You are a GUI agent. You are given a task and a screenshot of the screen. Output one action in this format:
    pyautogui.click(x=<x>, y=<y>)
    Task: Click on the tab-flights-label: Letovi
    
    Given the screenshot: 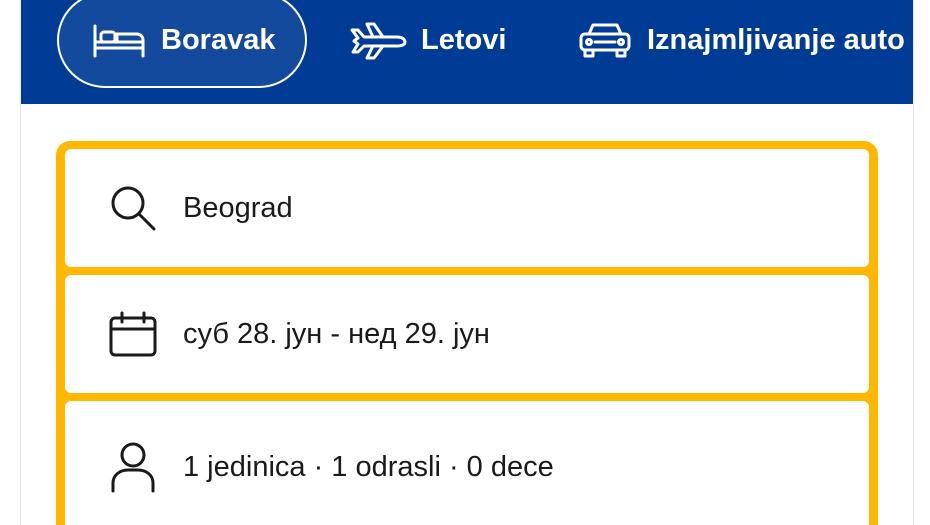 What is the action you would take?
    pyautogui.click(x=464, y=39)
    